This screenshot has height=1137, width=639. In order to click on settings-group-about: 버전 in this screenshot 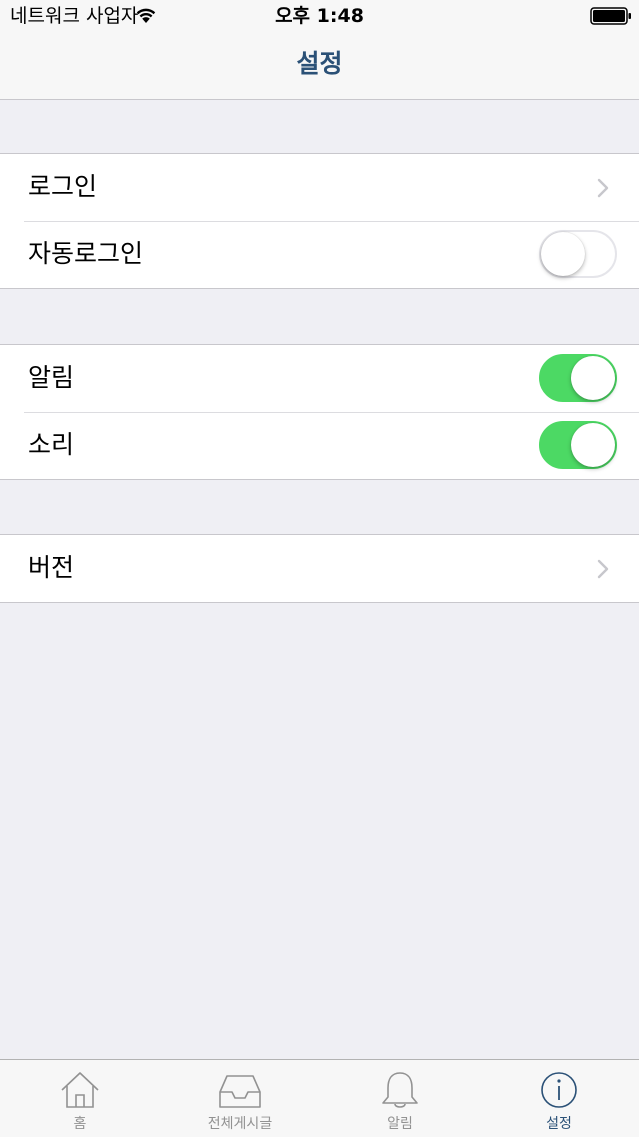, I will do `click(319, 568)`.